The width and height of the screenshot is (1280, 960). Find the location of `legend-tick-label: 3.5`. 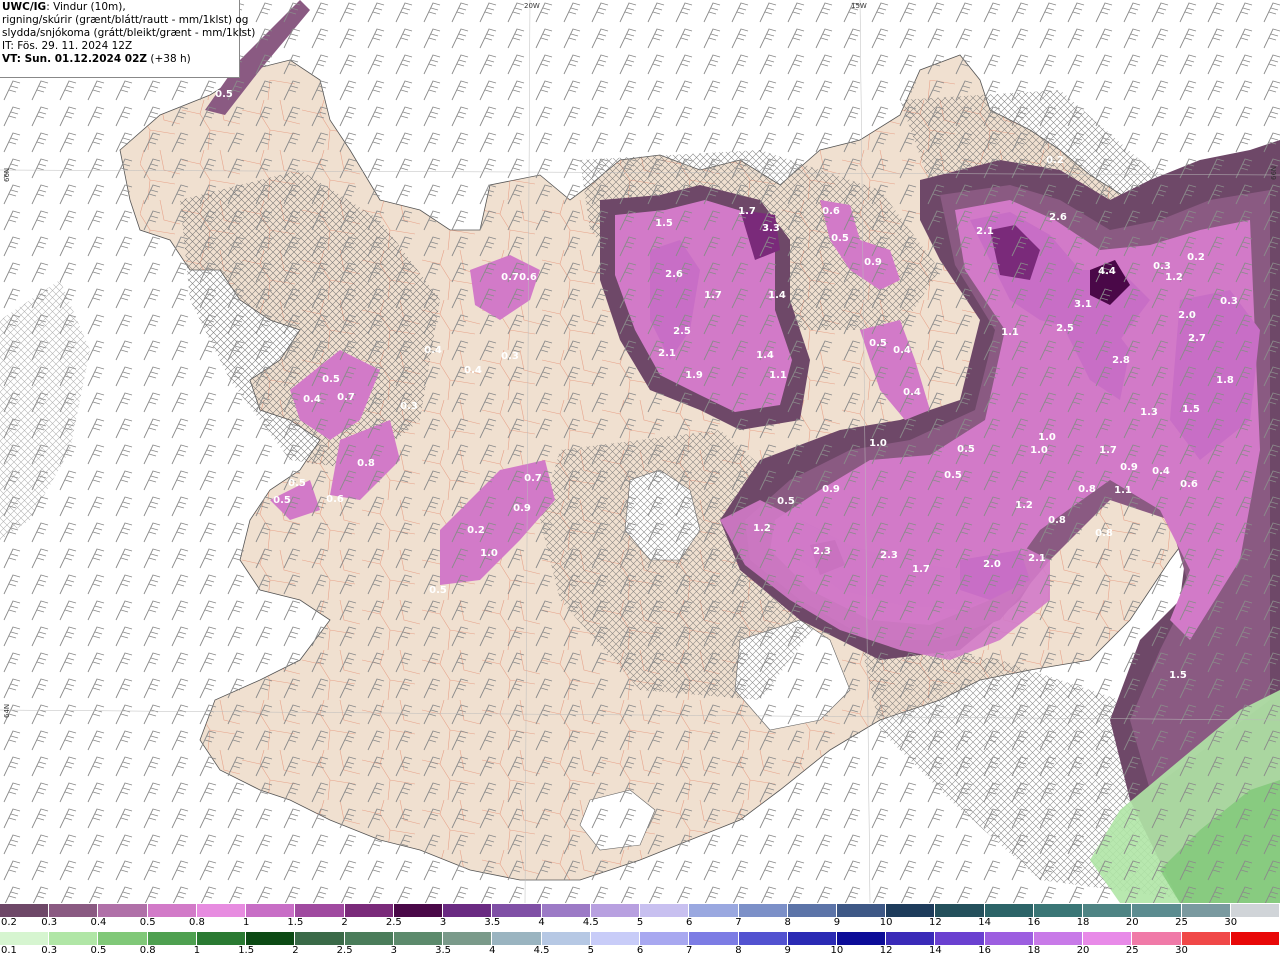

legend-tick-label: 3.5 is located at coordinates (443, 950).